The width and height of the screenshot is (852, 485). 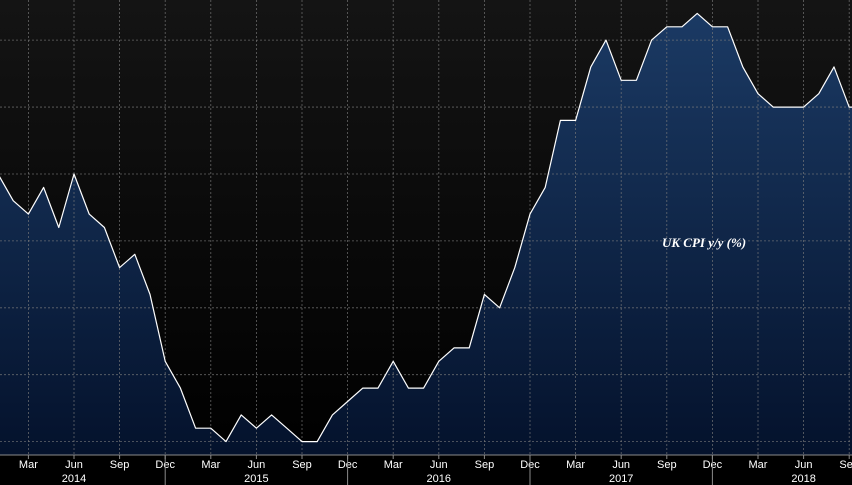 I want to click on year-label: 2017, so click(x=621, y=479).